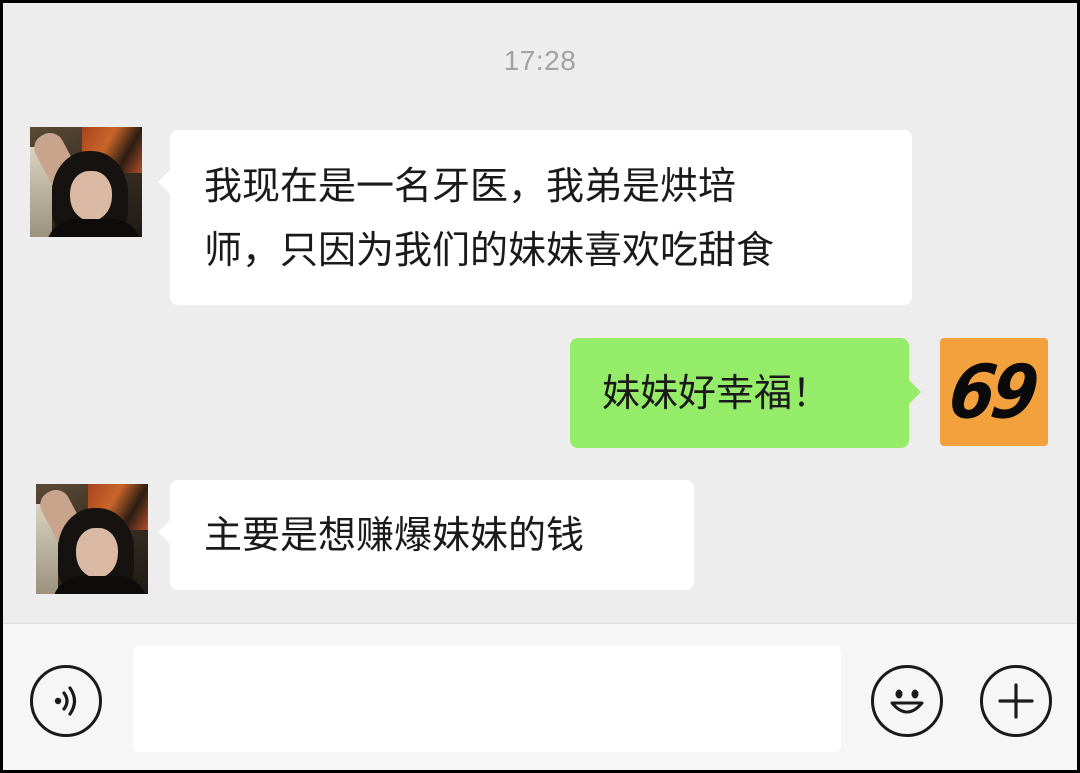 The width and height of the screenshot is (1080, 773). Describe the element at coordinates (716, 393) in the screenshot. I see `message-text-line: 妹妹好幸福！` at that location.